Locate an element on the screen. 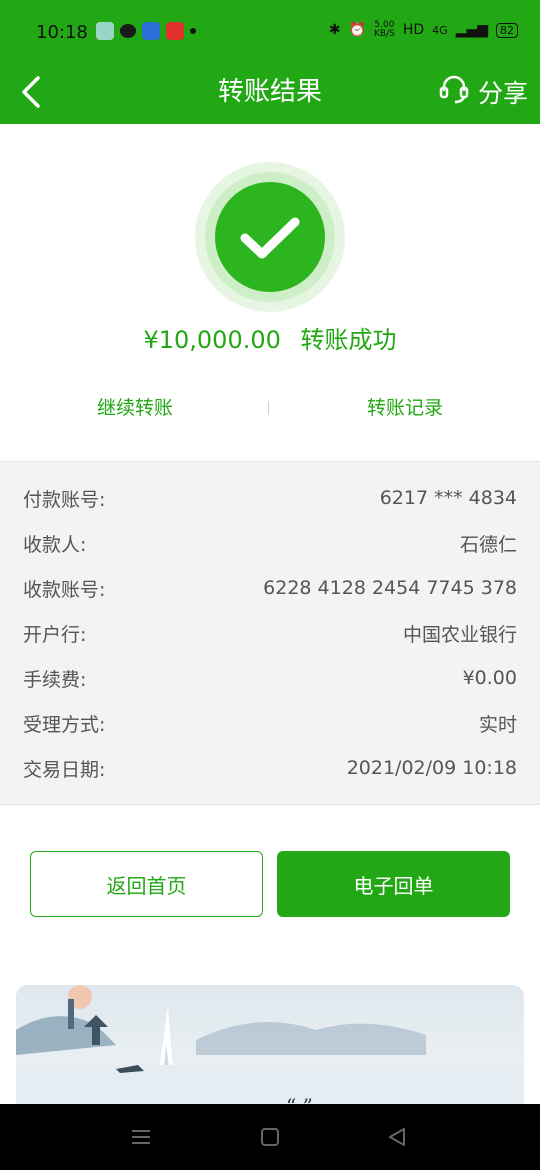 The height and width of the screenshot is (1170, 540). detail-value: 2021/02/09 10:18 is located at coordinates (431, 768).